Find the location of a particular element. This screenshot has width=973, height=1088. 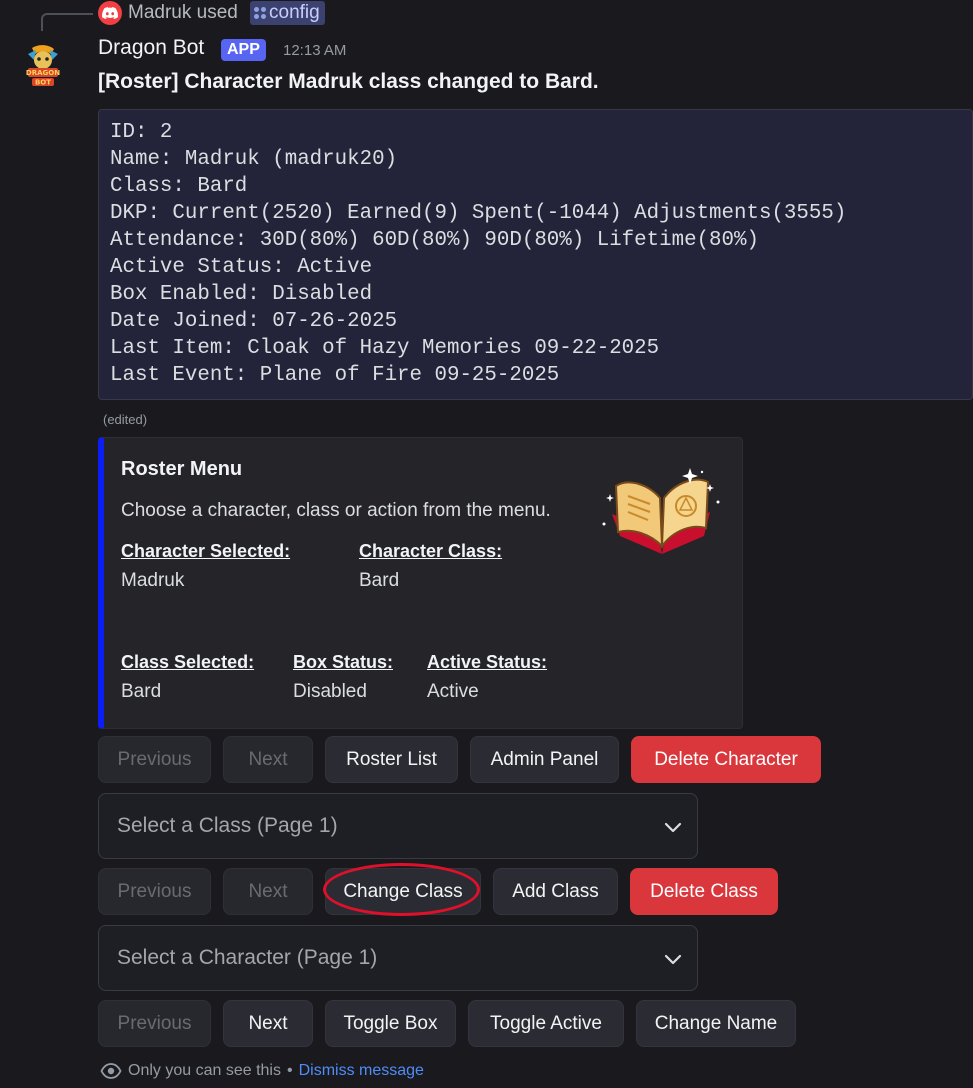

author-name: Dragon Bot is located at coordinates (151, 48).